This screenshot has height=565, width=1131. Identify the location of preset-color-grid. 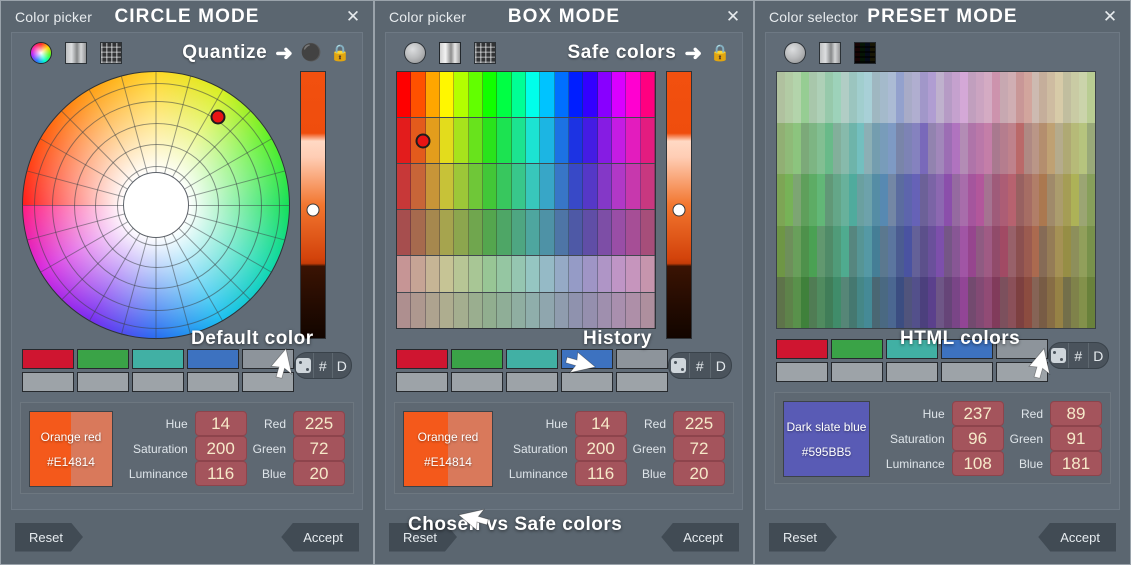
(936, 200).